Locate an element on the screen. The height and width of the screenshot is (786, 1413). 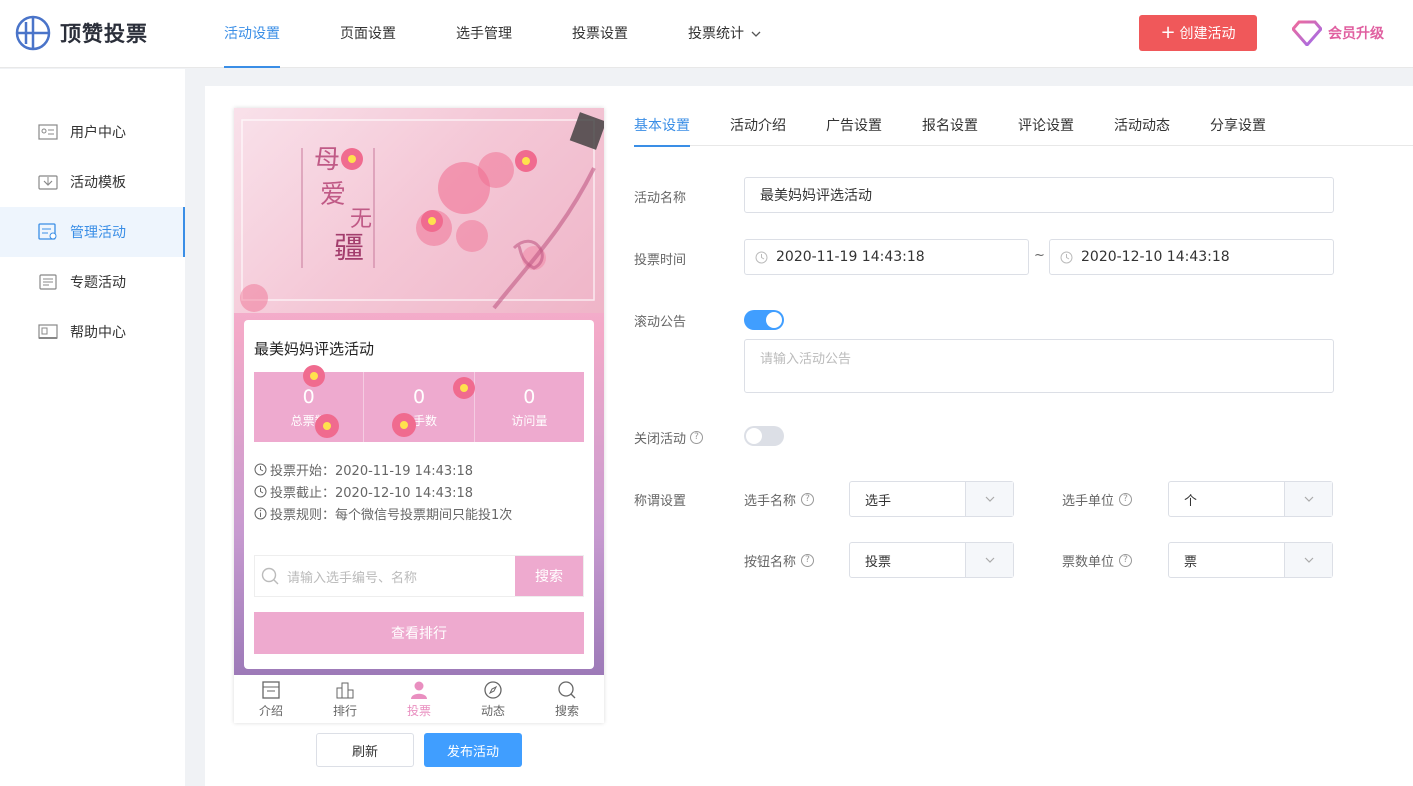
manage-icon is located at coordinates (47, 231).